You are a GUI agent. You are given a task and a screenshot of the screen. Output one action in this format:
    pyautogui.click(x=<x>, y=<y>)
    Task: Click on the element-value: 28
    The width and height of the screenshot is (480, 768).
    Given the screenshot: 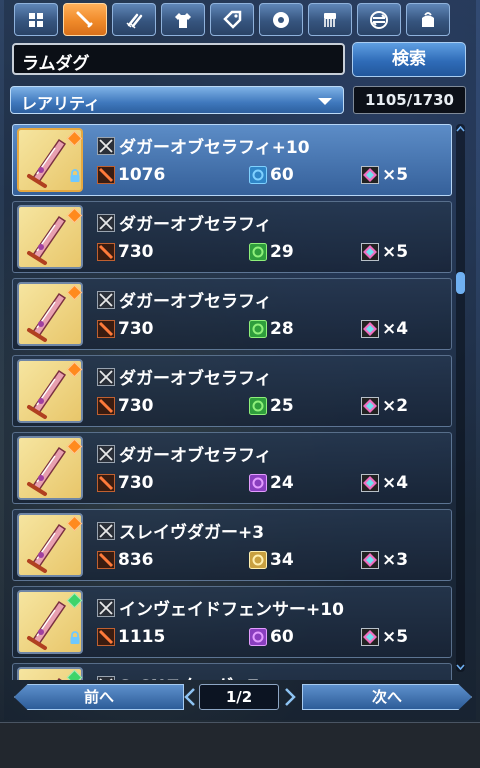 What is the action you would take?
    pyautogui.click(x=282, y=329)
    